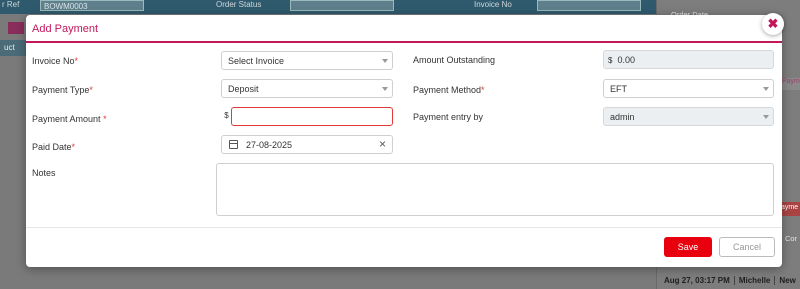  What do you see at coordinates (626, 60) in the screenshot?
I see `amount-outstanding-value: 0.00` at bounding box center [626, 60].